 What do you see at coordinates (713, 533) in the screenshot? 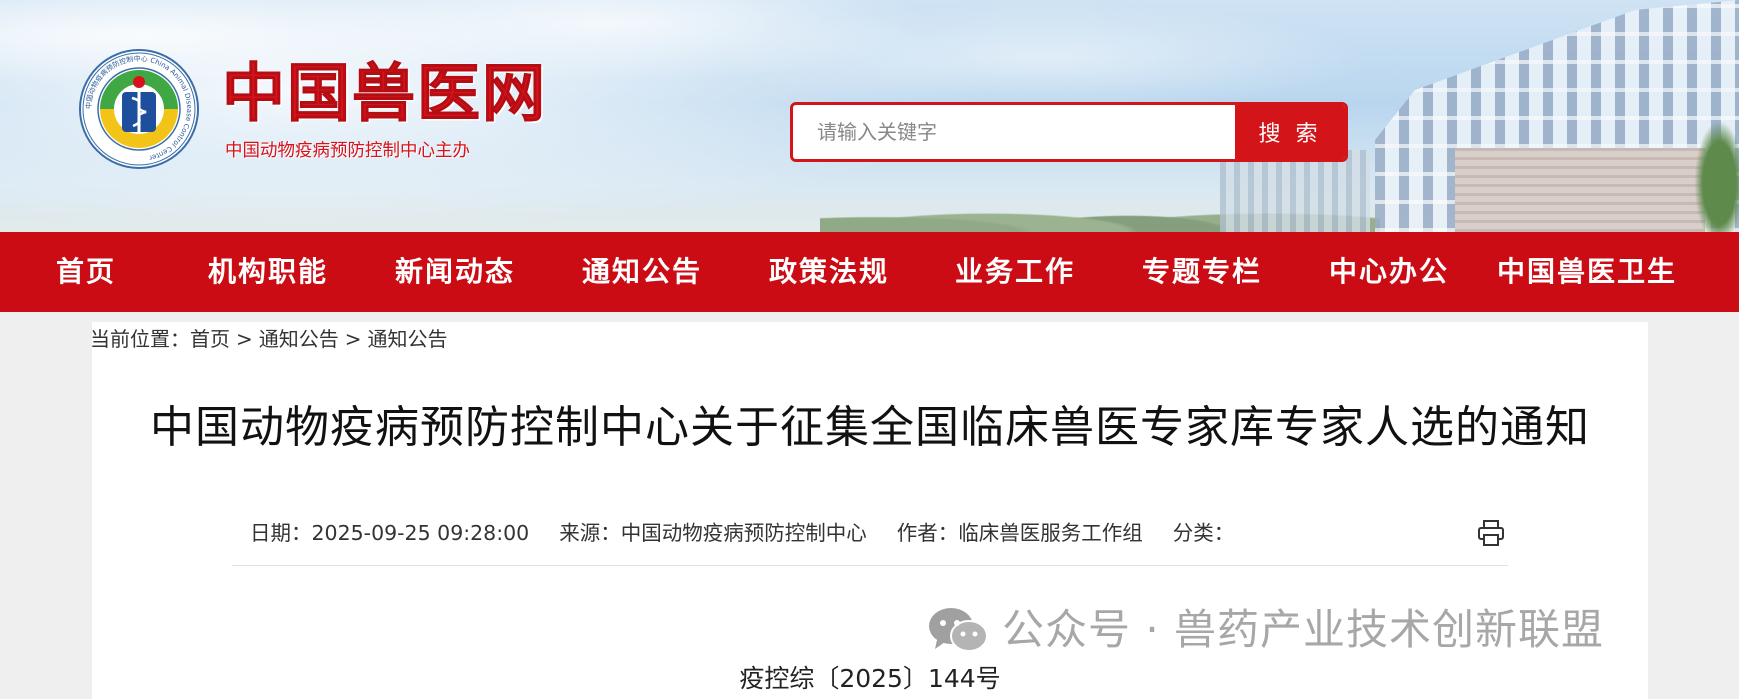
I see `meta-source: 来源：中国动物疫病预防控制中心` at bounding box center [713, 533].